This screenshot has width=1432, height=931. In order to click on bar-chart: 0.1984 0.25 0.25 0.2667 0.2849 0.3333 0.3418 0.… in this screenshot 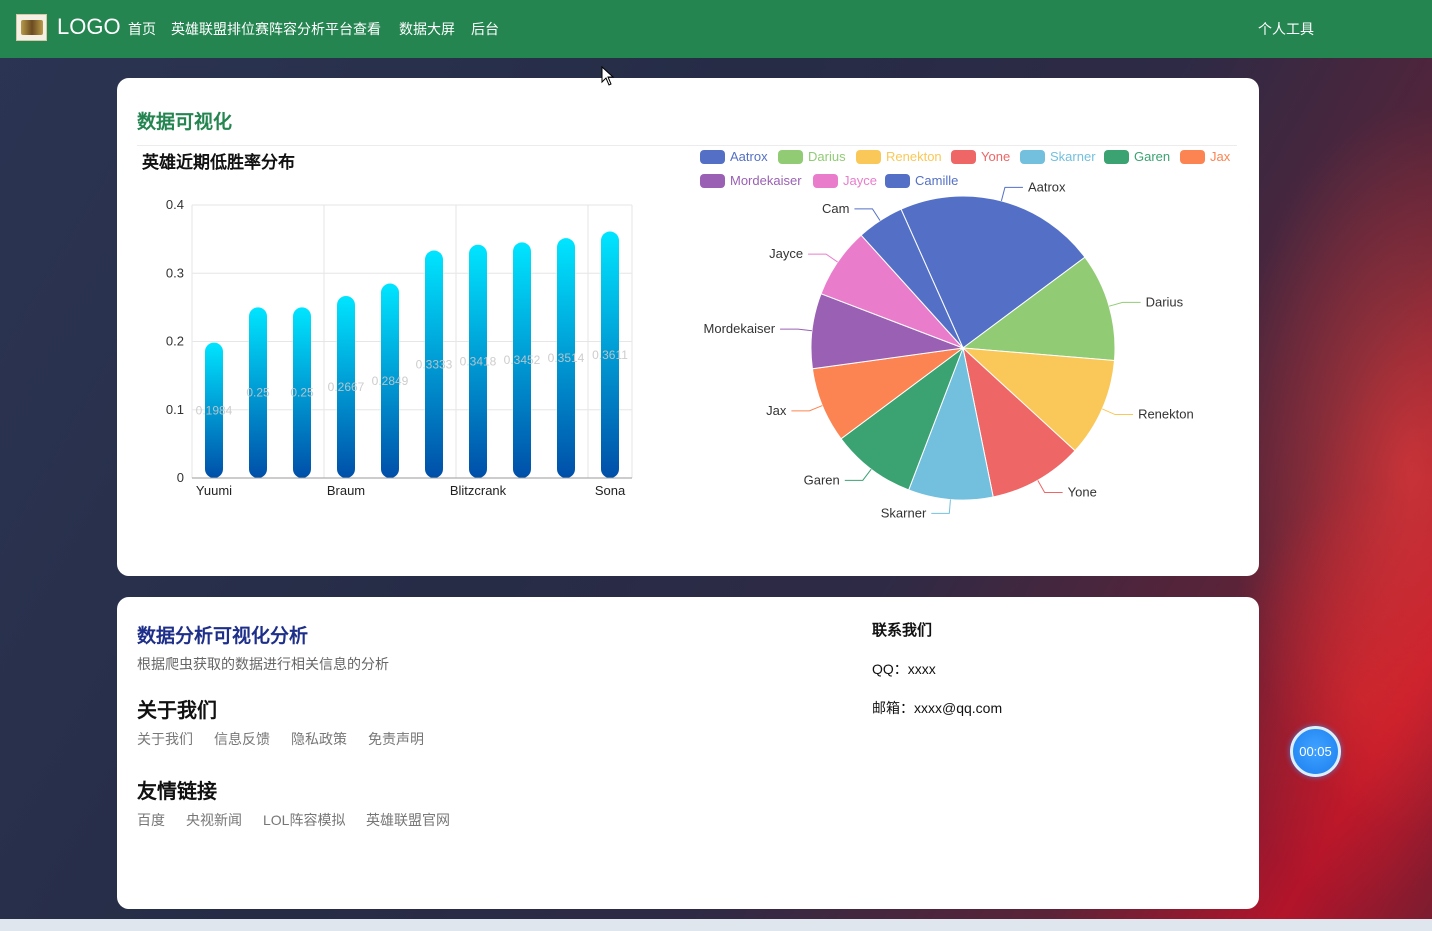, I will do `click(399, 347)`.